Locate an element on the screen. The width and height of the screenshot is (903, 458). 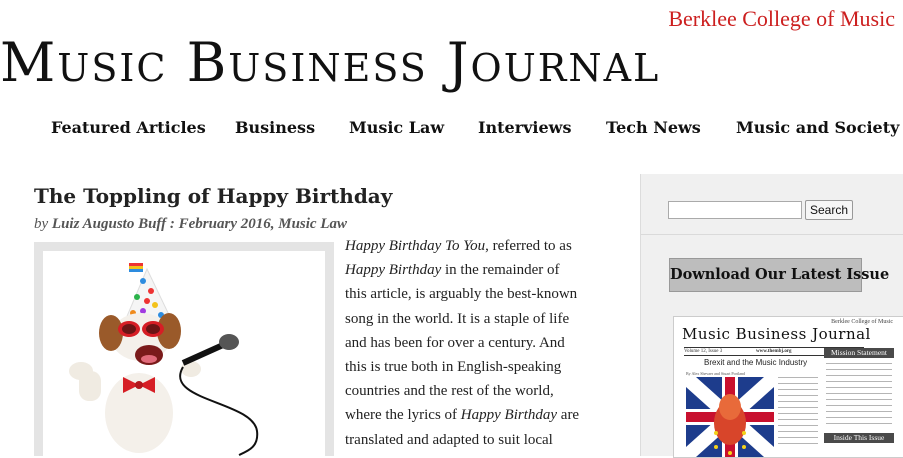
article-line: this article, is arguably the best-known is located at coordinates (461, 294).